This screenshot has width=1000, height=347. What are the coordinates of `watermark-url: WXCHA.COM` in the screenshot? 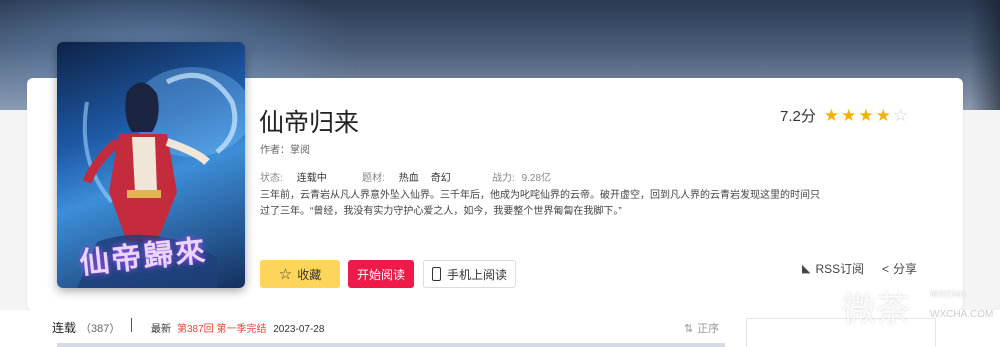 It's located at (962, 314).